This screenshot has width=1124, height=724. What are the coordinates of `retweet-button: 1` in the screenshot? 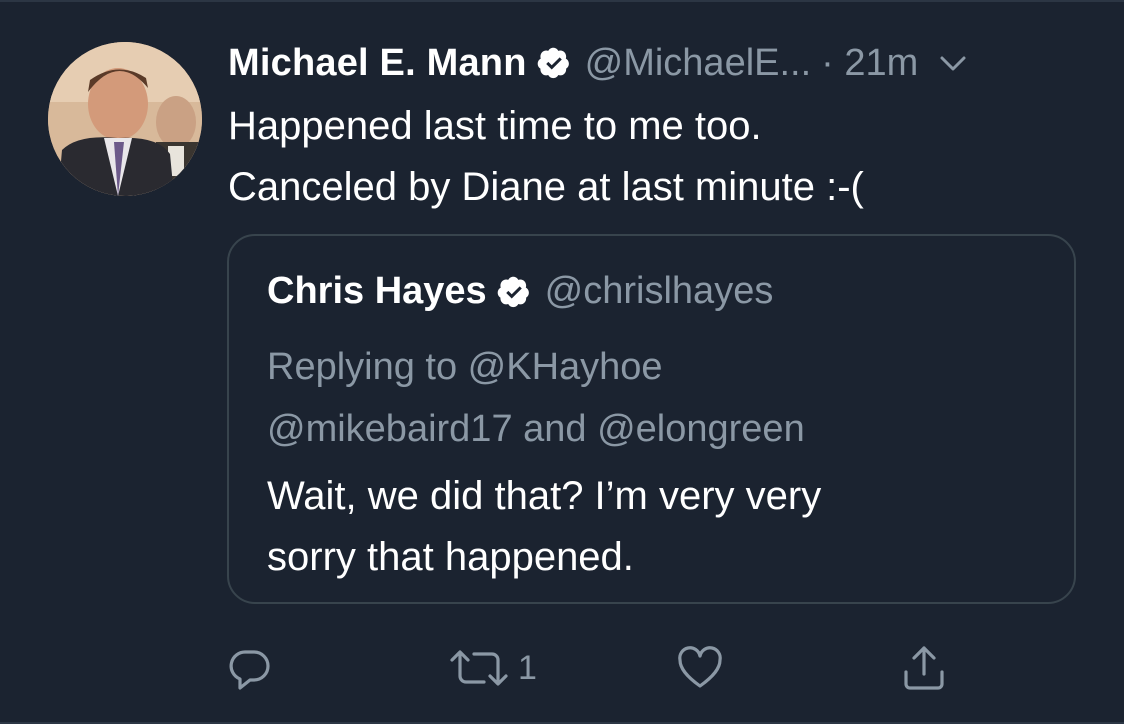 It's located at (492, 668).